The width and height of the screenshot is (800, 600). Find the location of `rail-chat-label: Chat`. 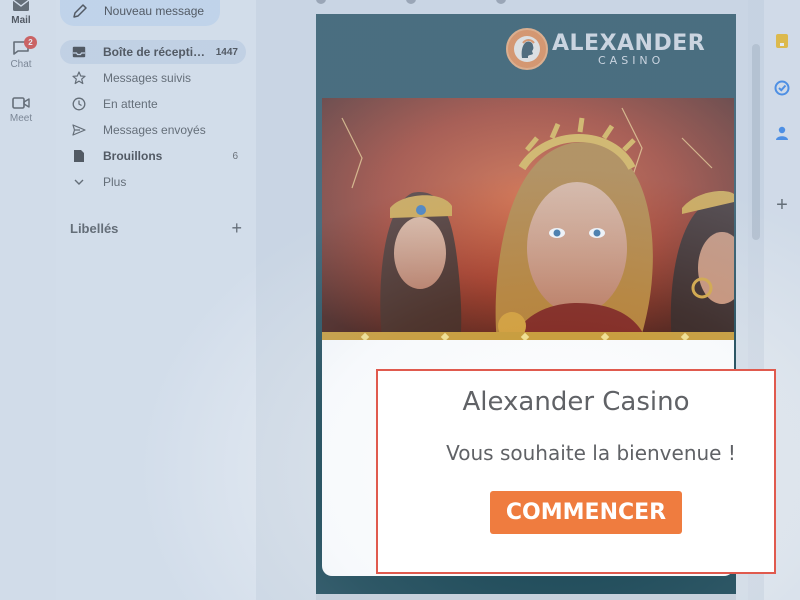

rail-chat-label: Chat is located at coordinates (21, 64).